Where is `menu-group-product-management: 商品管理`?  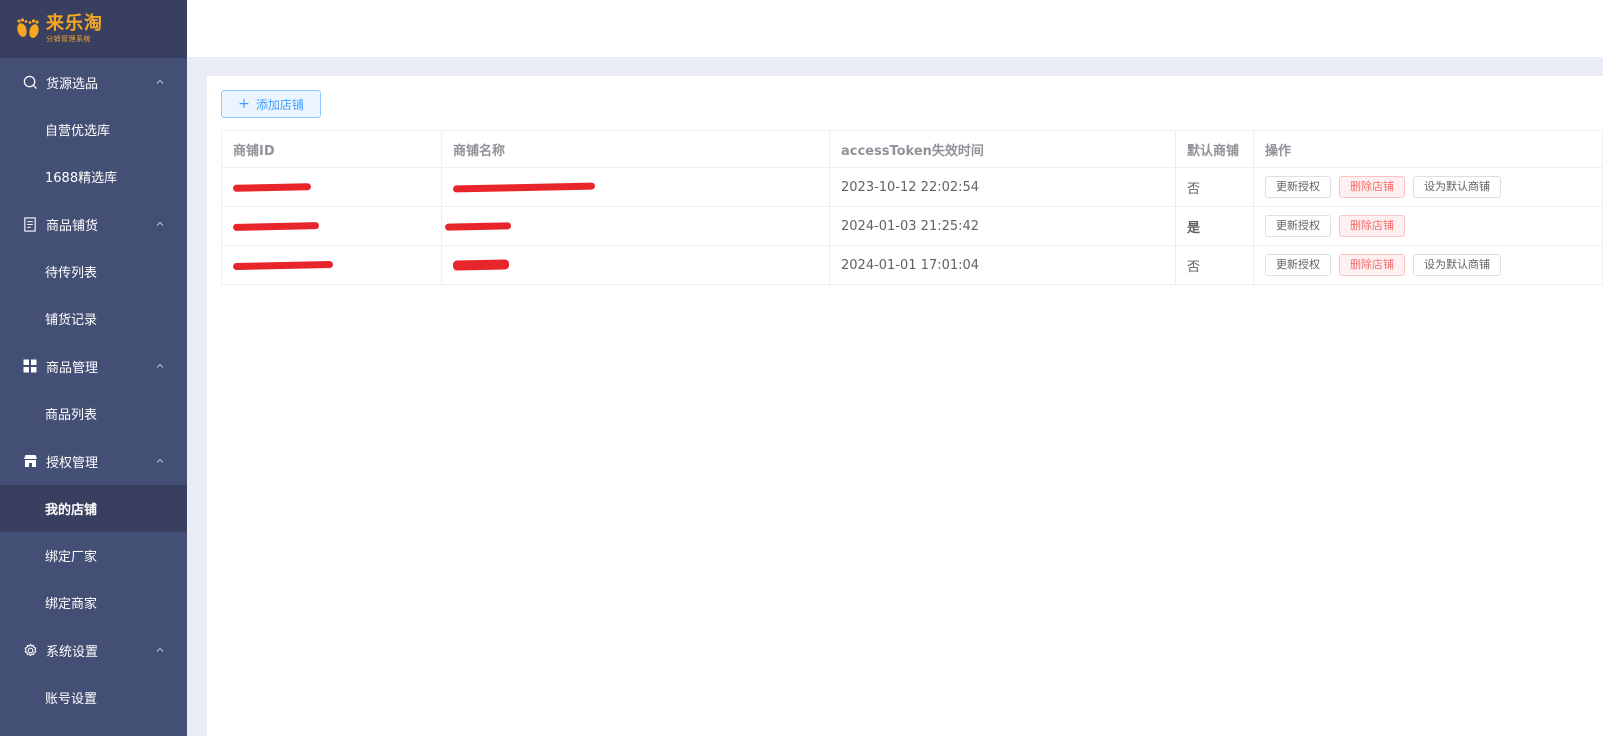
menu-group-product-management: 商品管理 is located at coordinates (93, 366).